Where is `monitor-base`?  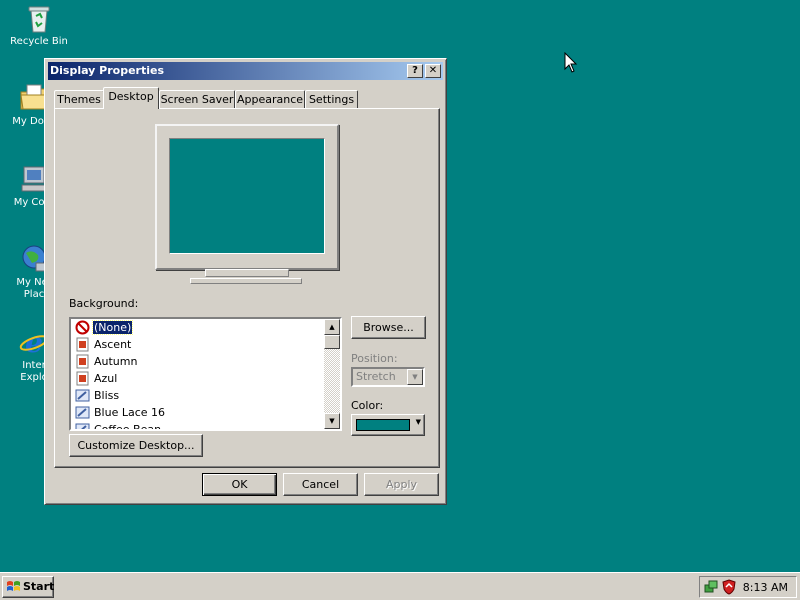 monitor-base is located at coordinates (246, 281).